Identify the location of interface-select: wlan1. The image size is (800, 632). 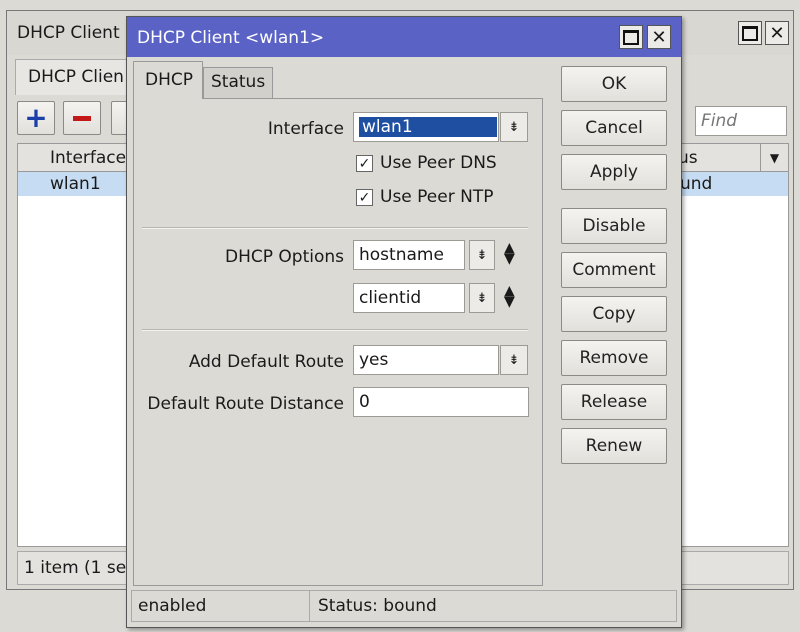
(426, 127).